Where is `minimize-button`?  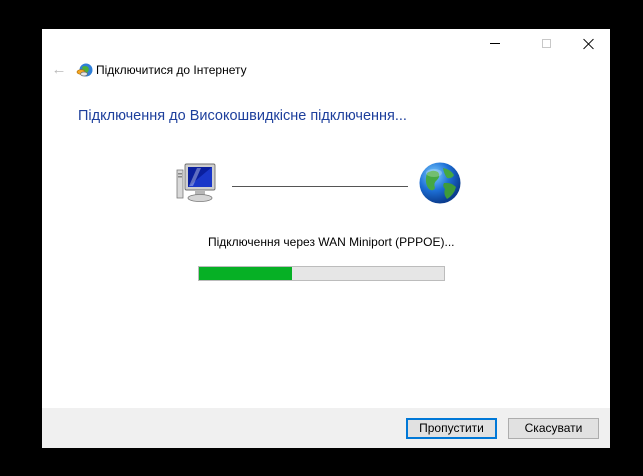
minimize-button is located at coordinates (495, 43).